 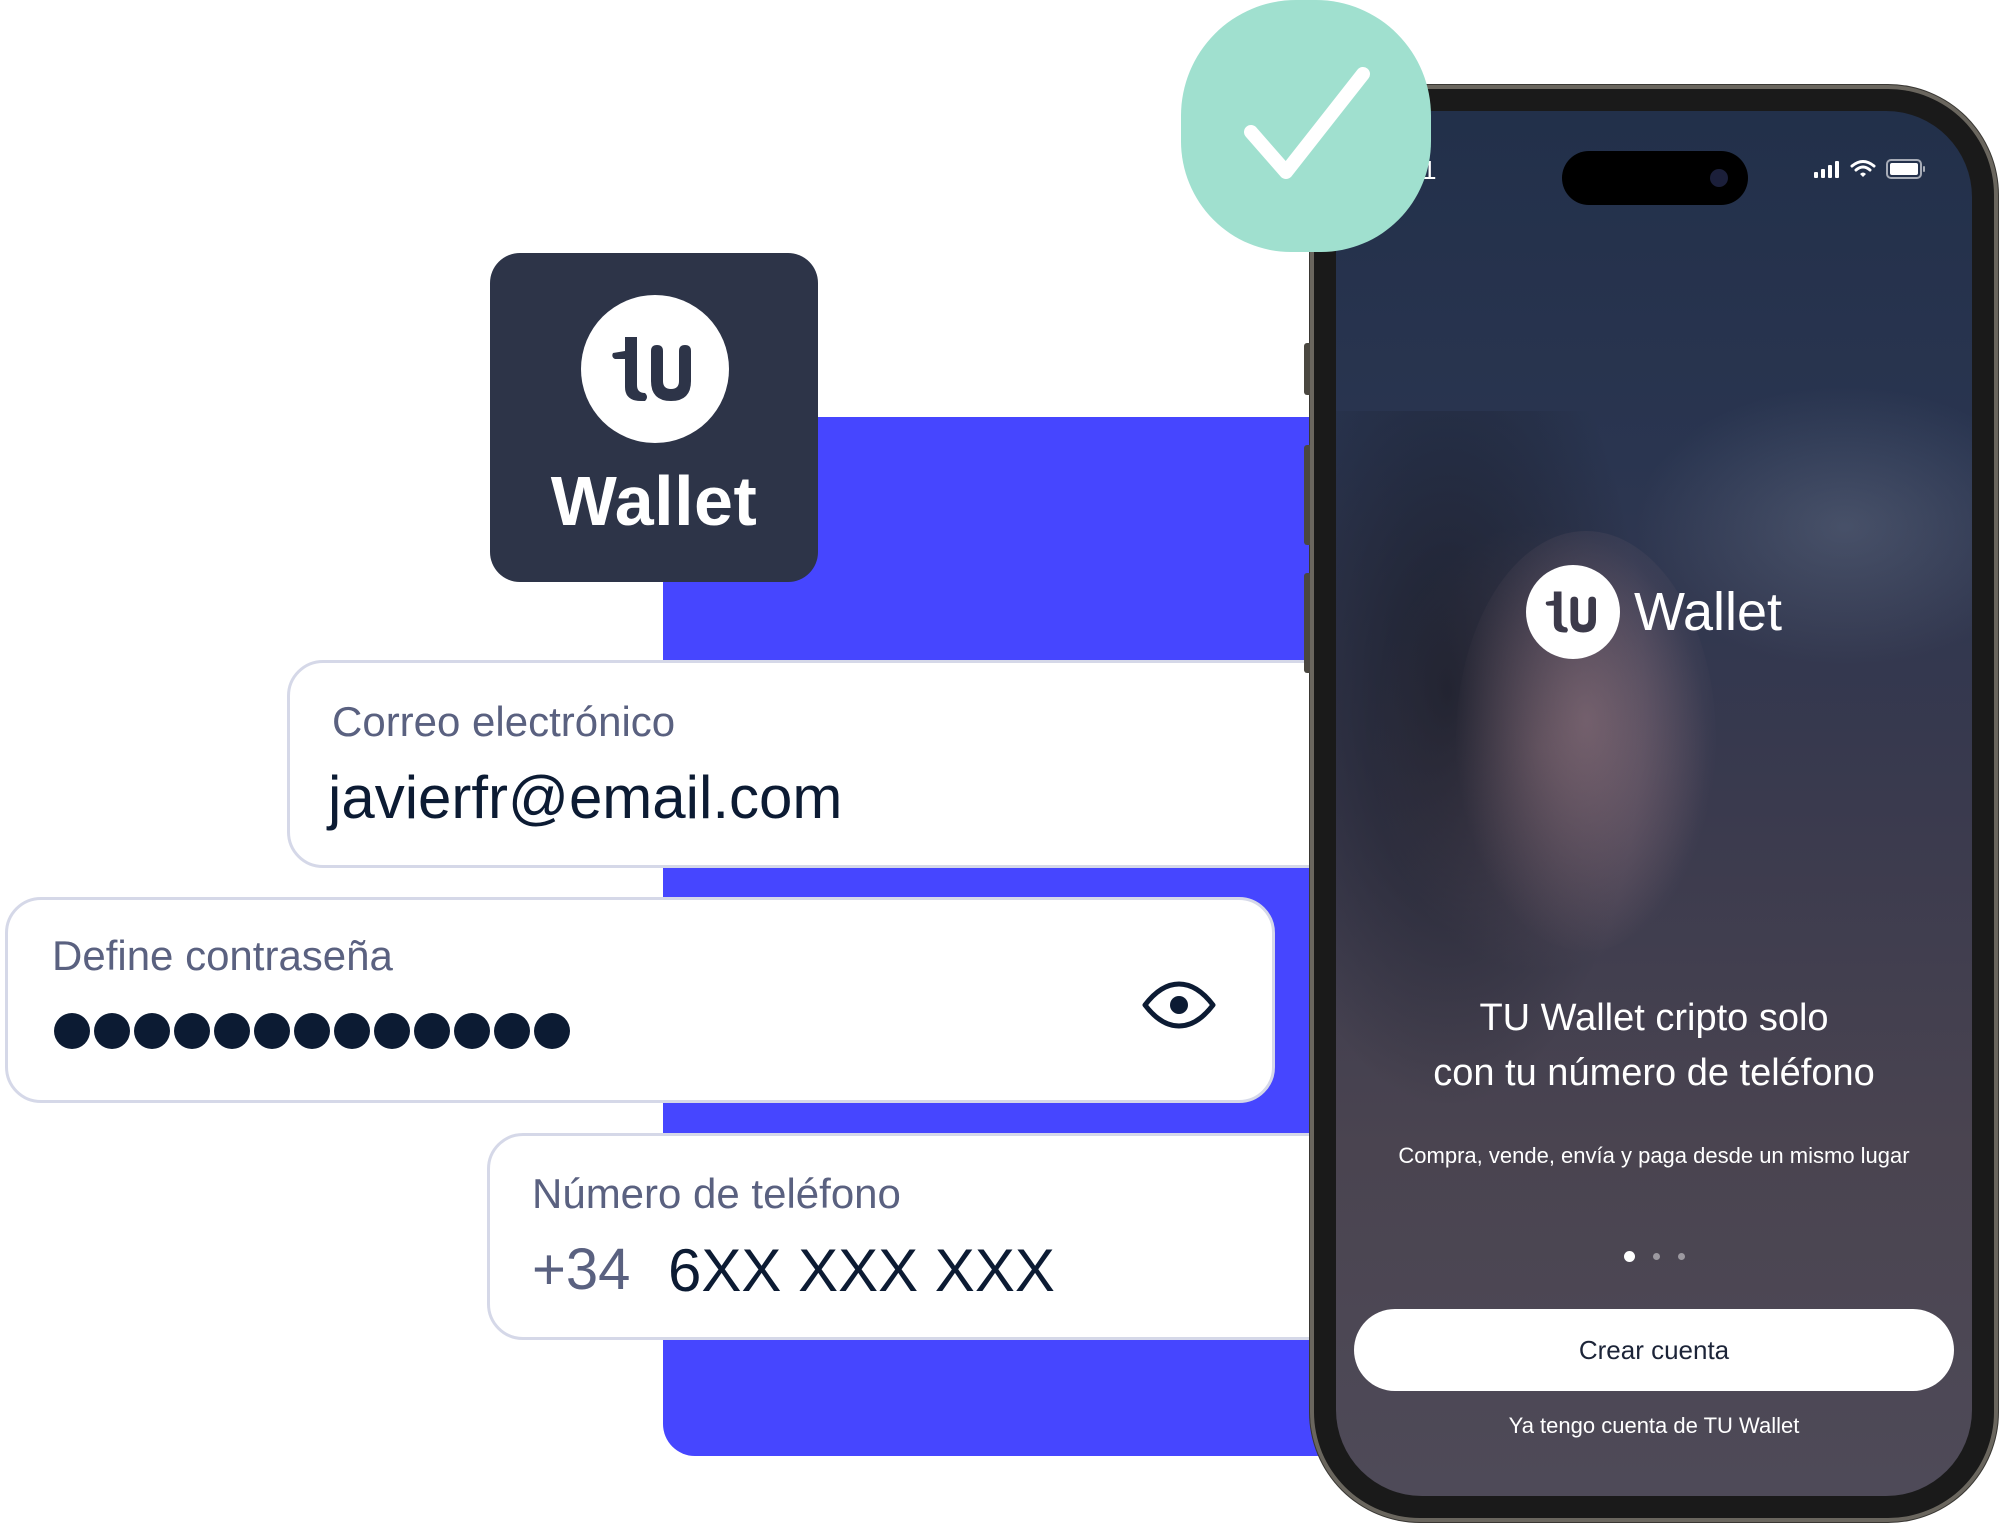 What do you see at coordinates (585, 797) in the screenshot?
I see `email-value: javierfr@email.com` at bounding box center [585, 797].